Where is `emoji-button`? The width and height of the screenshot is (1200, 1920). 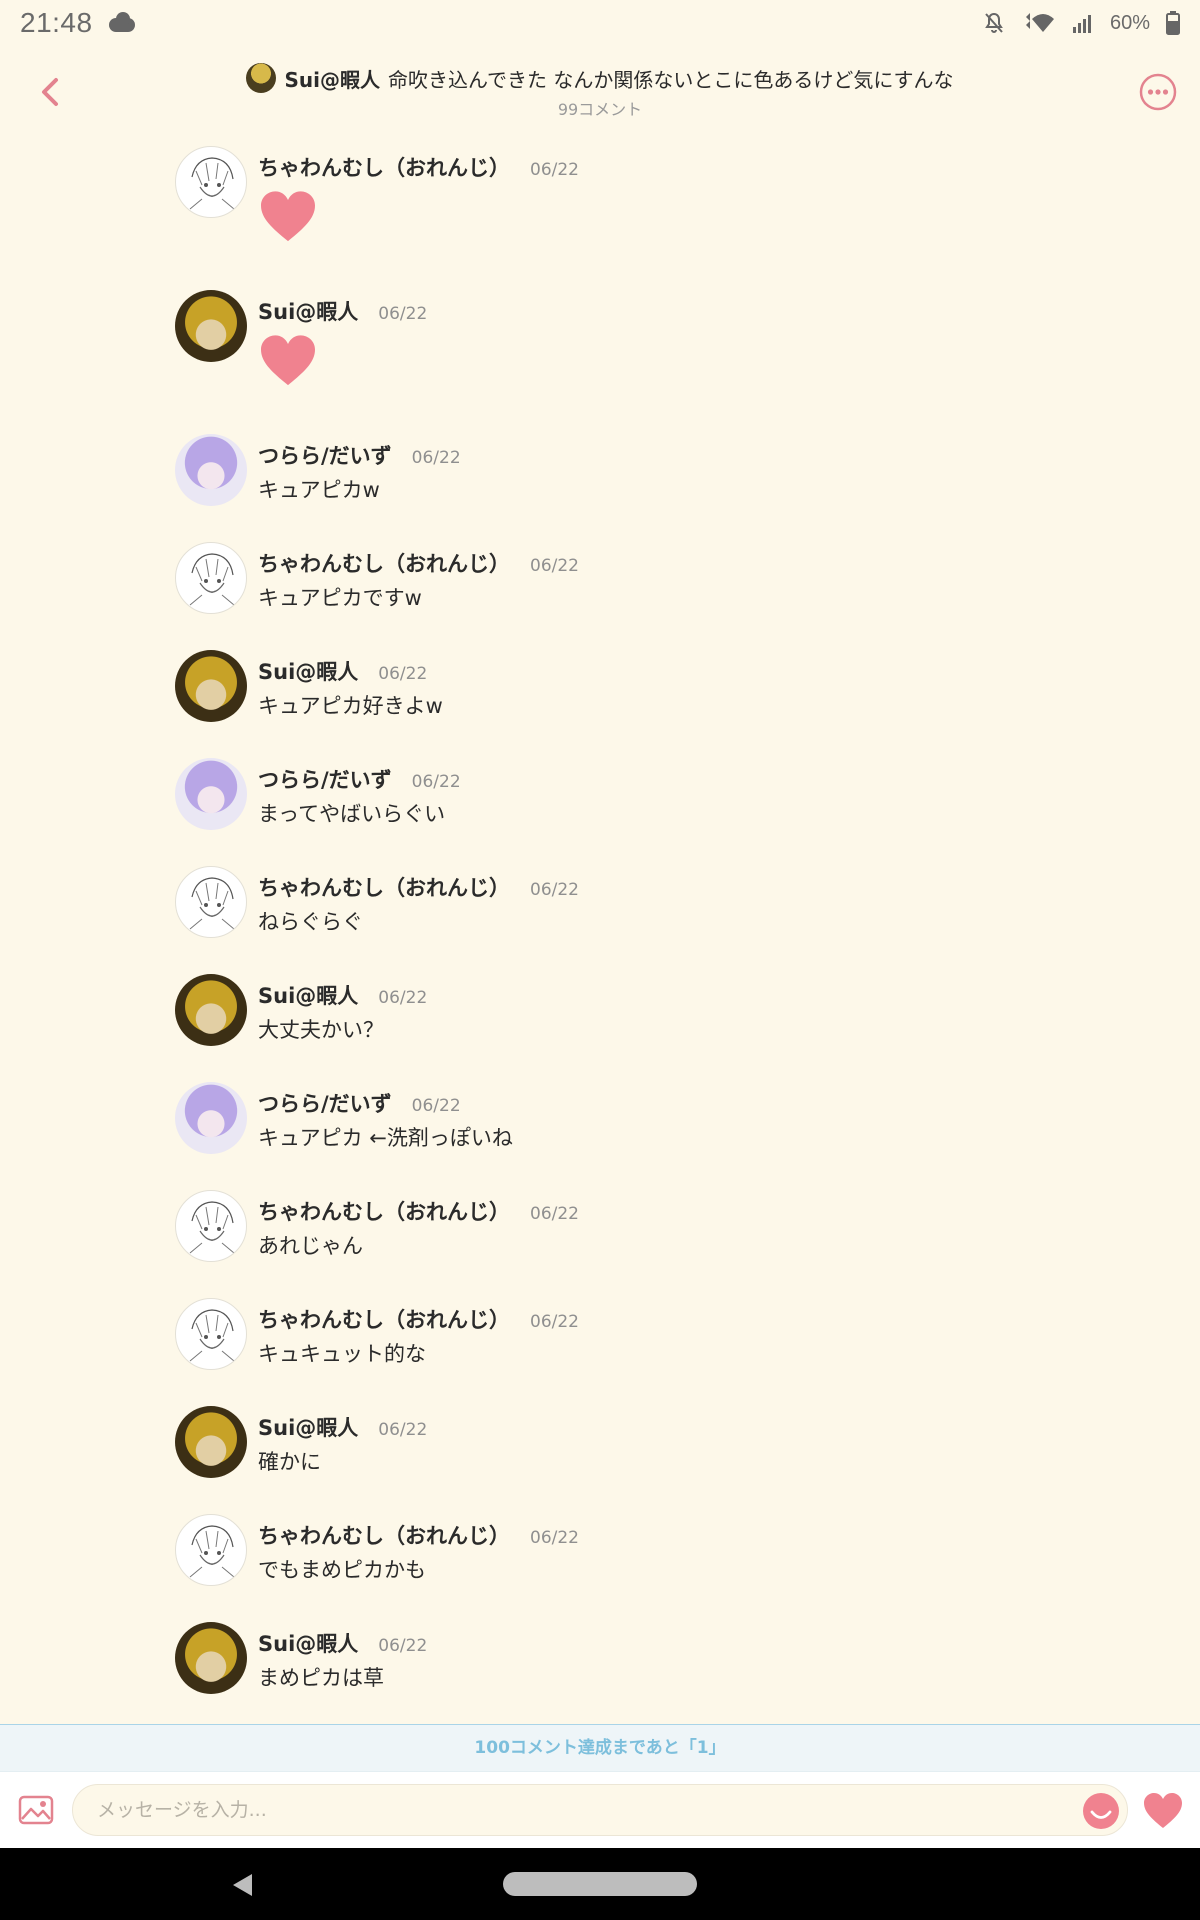 emoji-button is located at coordinates (1101, 1811).